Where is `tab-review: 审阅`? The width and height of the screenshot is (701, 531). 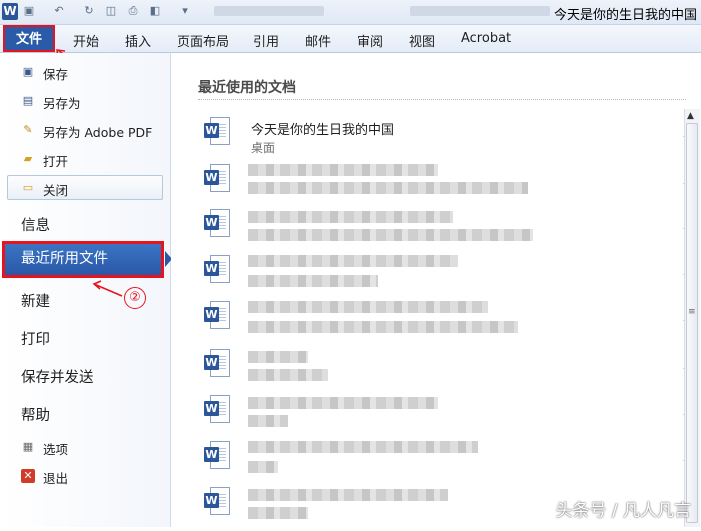
tab-review: 审阅 is located at coordinates (370, 40).